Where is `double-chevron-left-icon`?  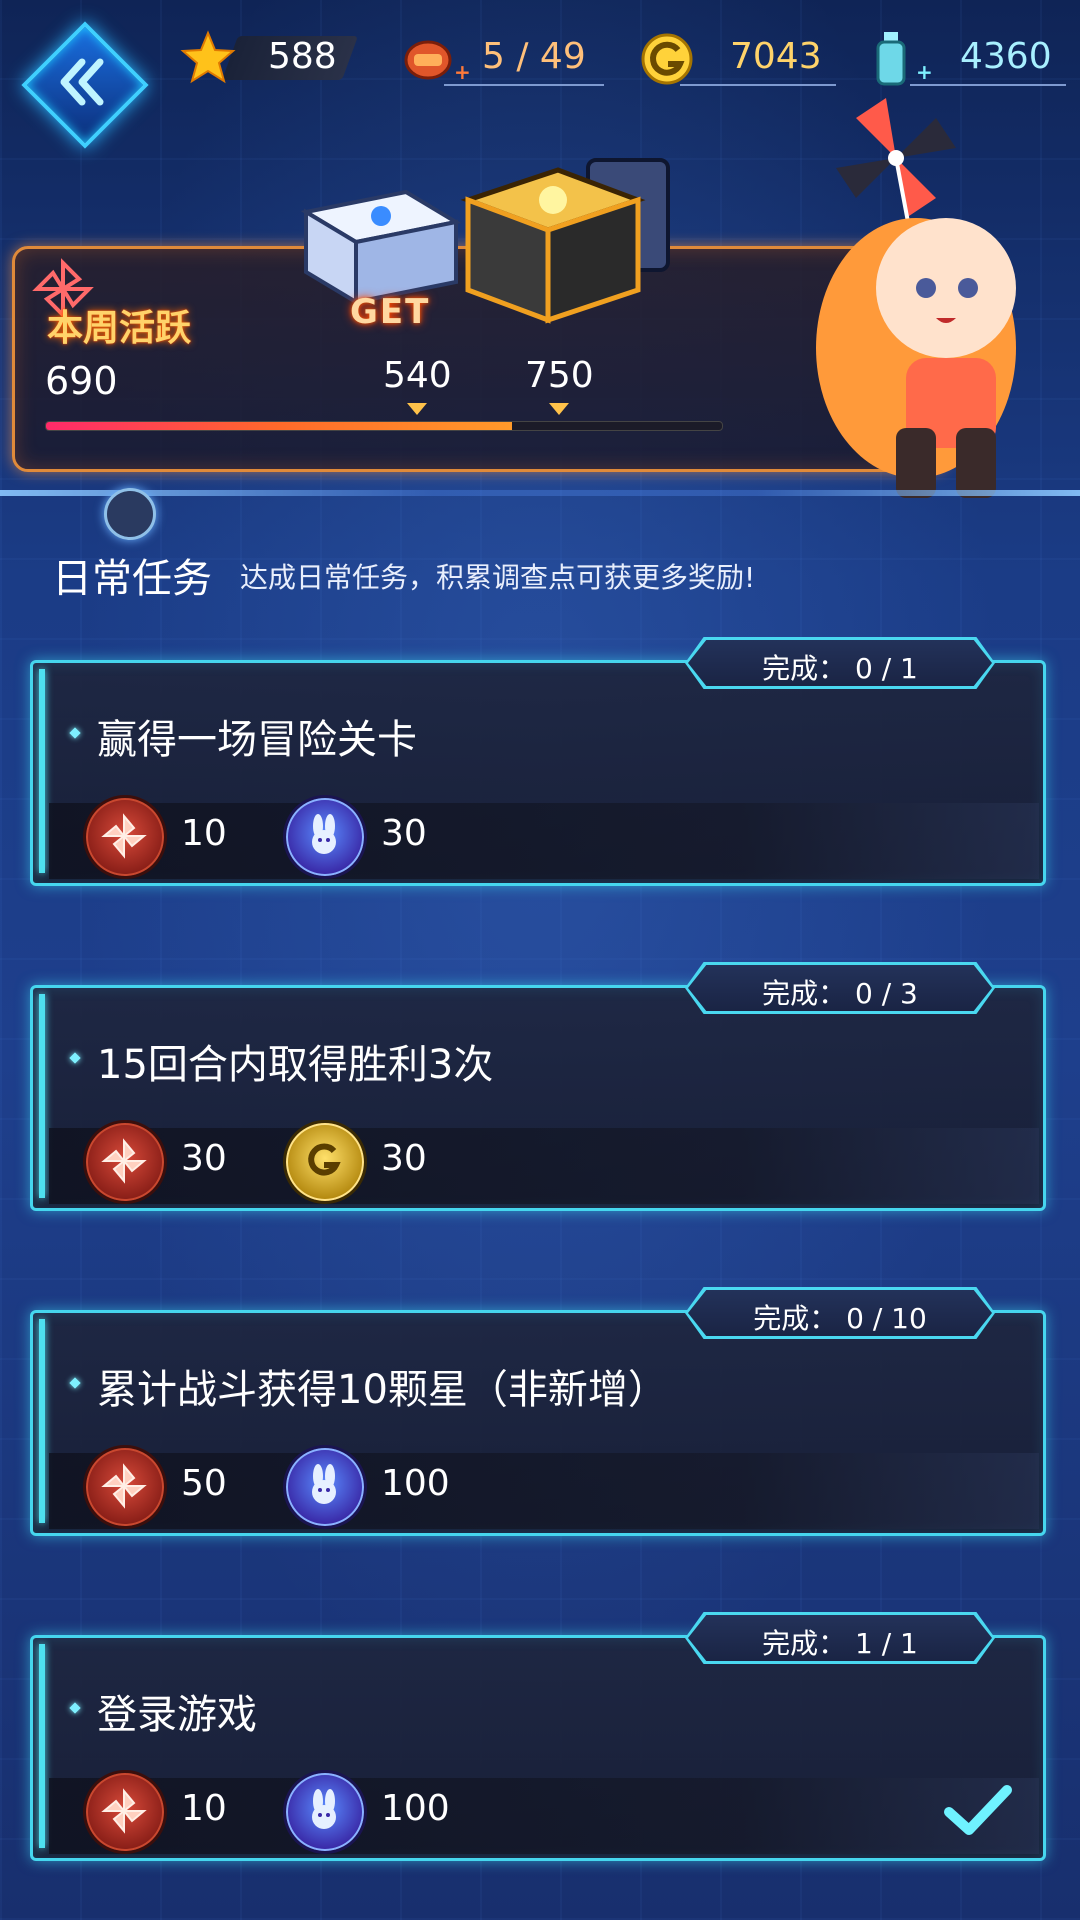
double-chevron-left-icon is located at coordinates (82, 82).